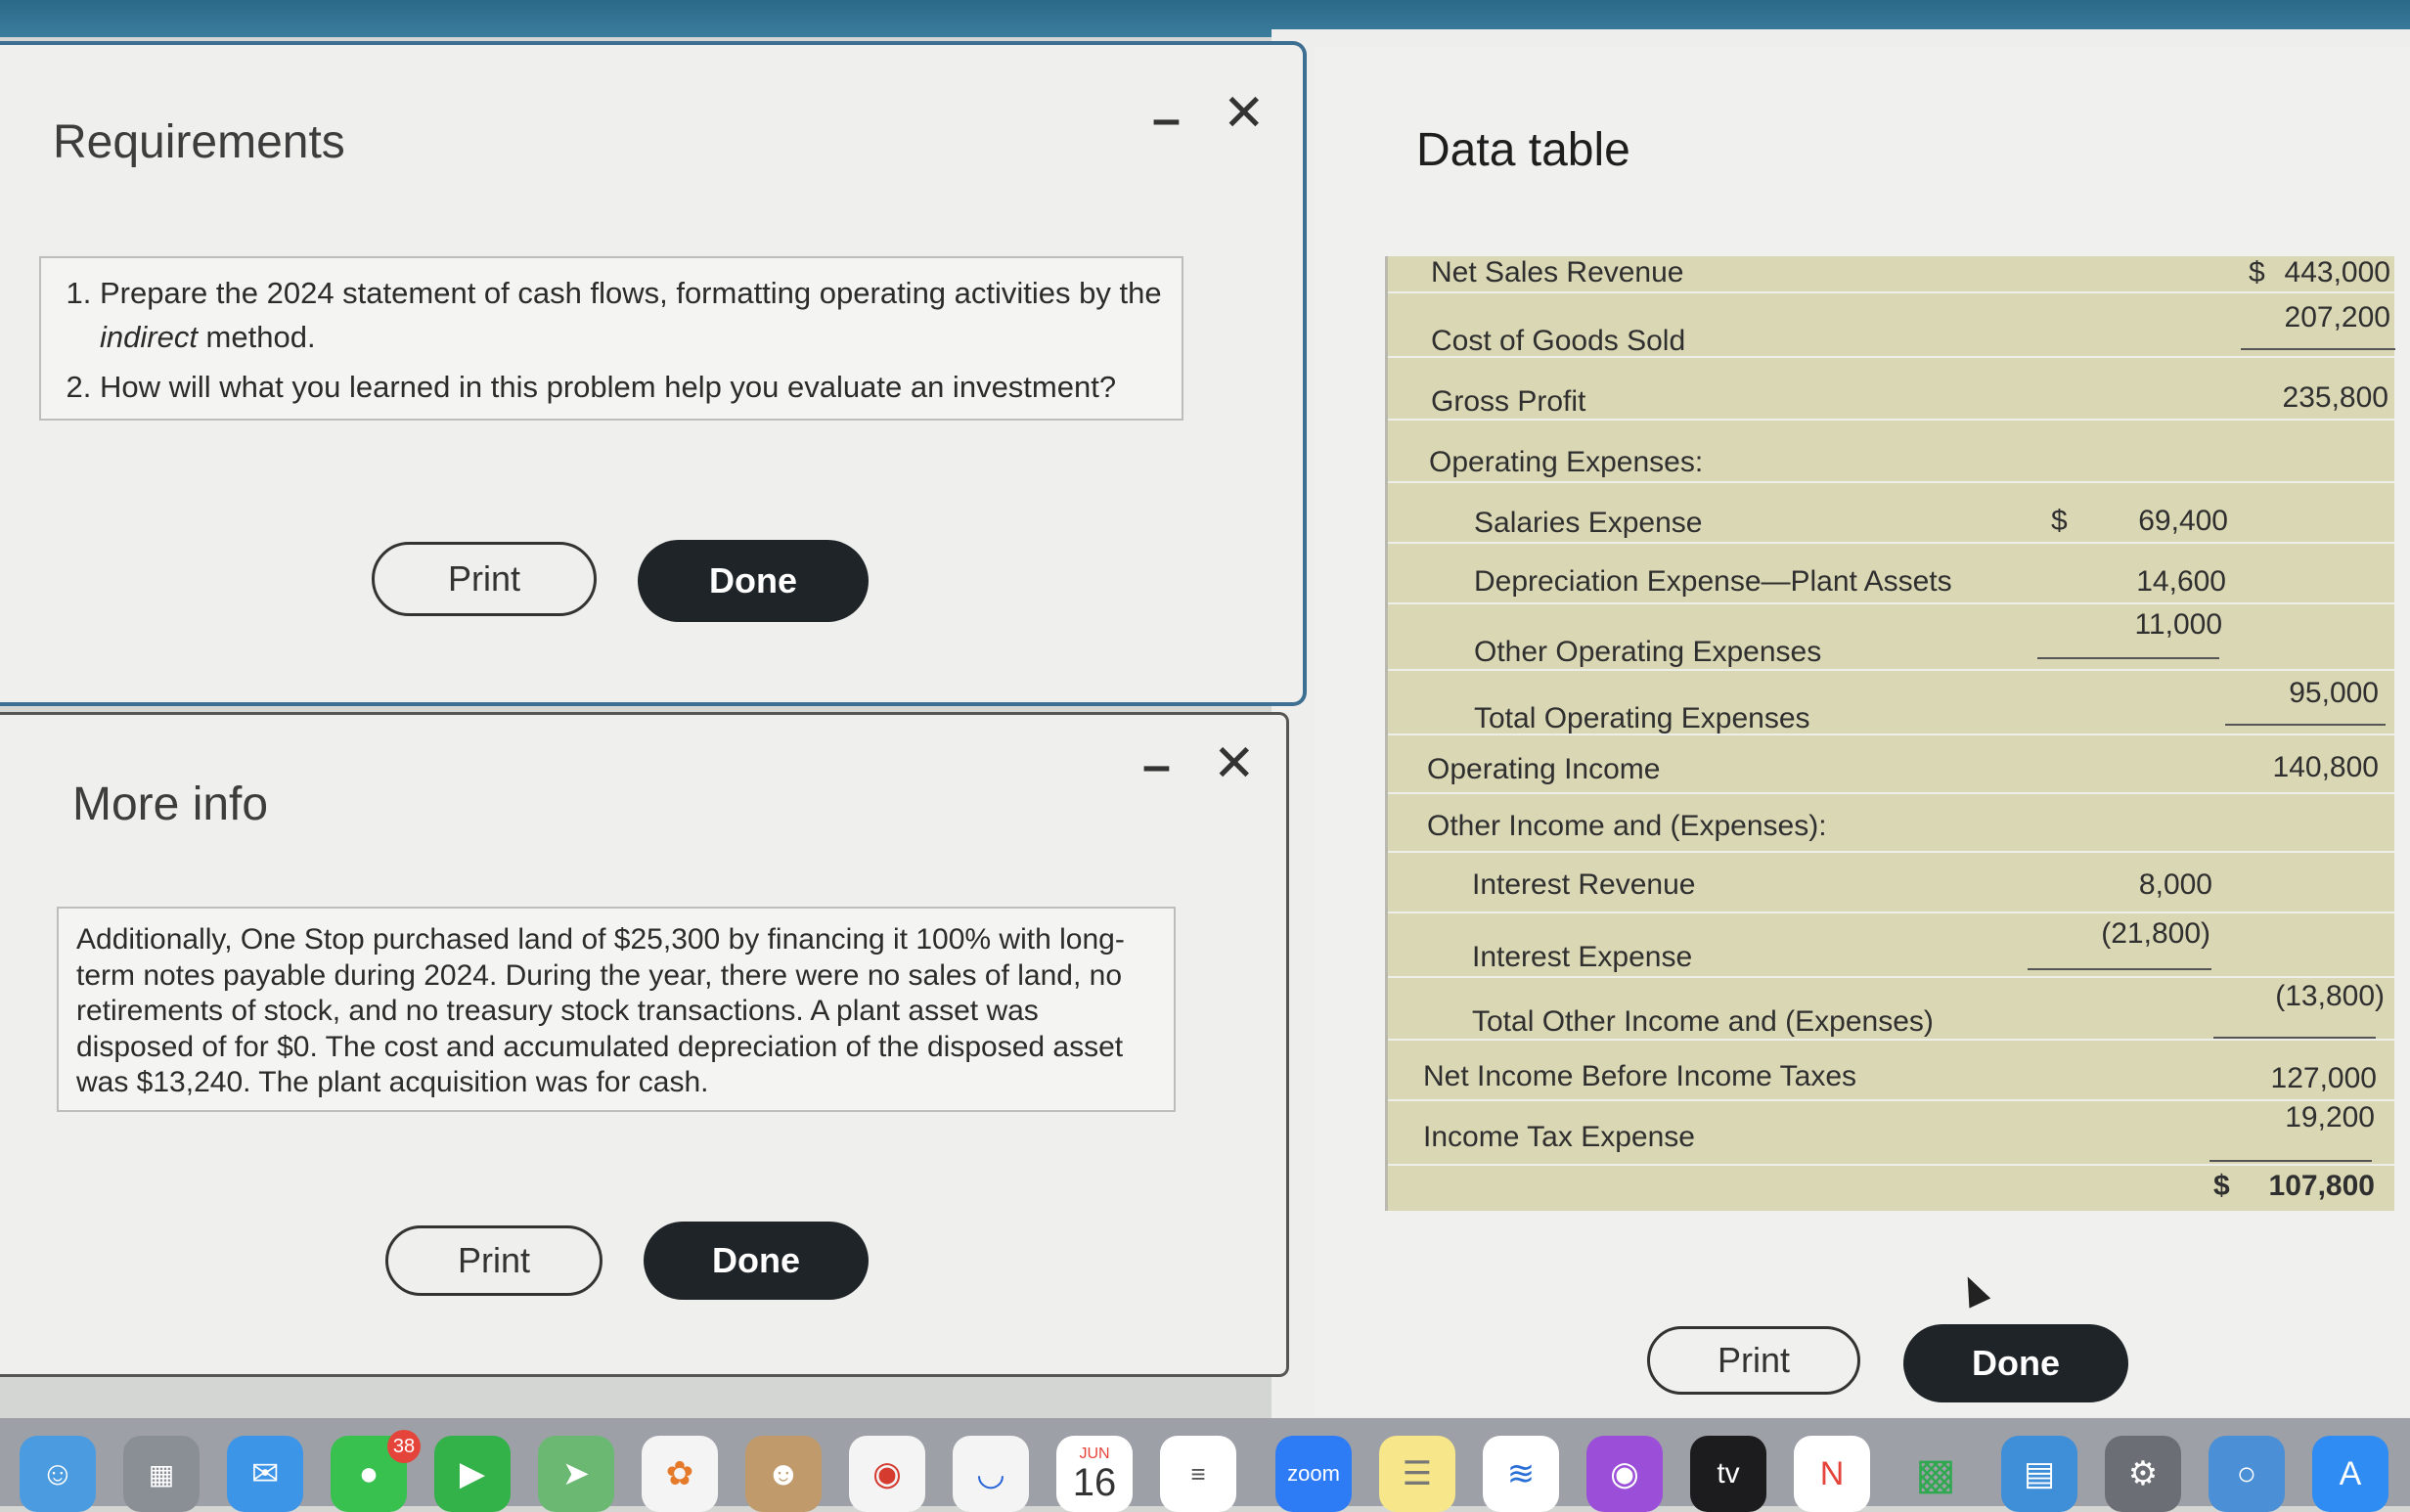 The height and width of the screenshot is (1512, 2410). What do you see at coordinates (1891, 275) in the screenshot?
I see `table-row: Net Sales Revenue $ 443,000` at bounding box center [1891, 275].